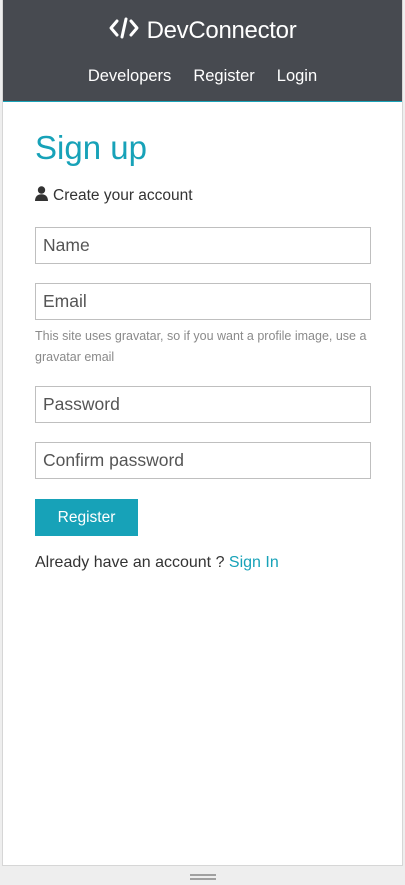 Image resolution: width=405 pixels, height=885 pixels. What do you see at coordinates (203, 460) in the screenshot?
I see `confirm-password-input` at bounding box center [203, 460].